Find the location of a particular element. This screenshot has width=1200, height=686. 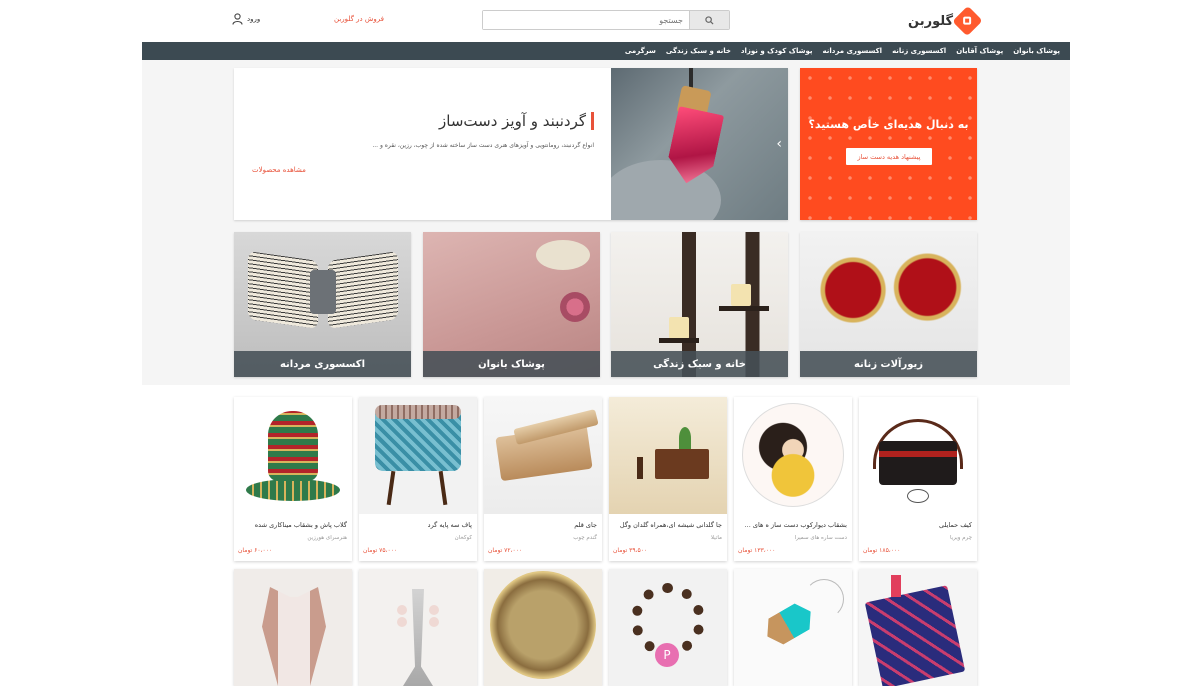

nav-item-women-clothing: پوشاک بانوان is located at coordinates (1036, 51).